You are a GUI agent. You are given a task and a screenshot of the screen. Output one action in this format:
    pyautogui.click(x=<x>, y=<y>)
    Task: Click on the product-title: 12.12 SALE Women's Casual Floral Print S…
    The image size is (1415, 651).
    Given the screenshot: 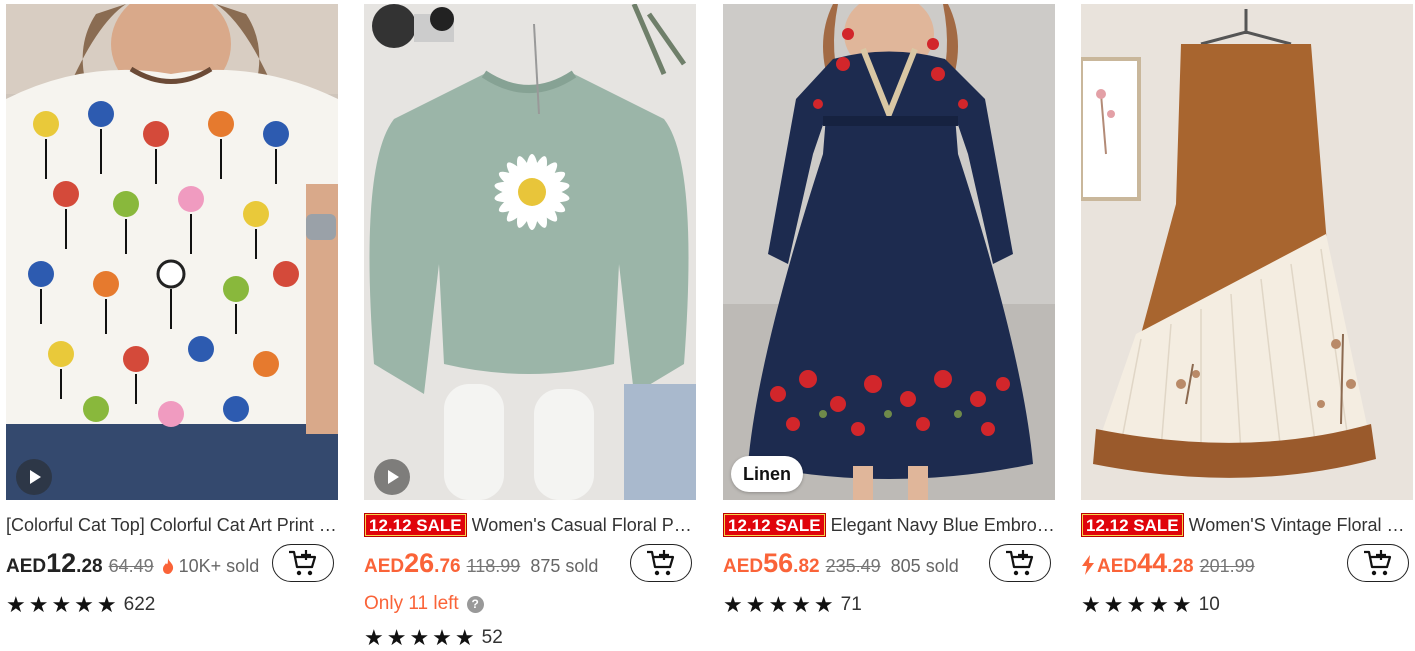 What is the action you would take?
    pyautogui.click(x=530, y=525)
    